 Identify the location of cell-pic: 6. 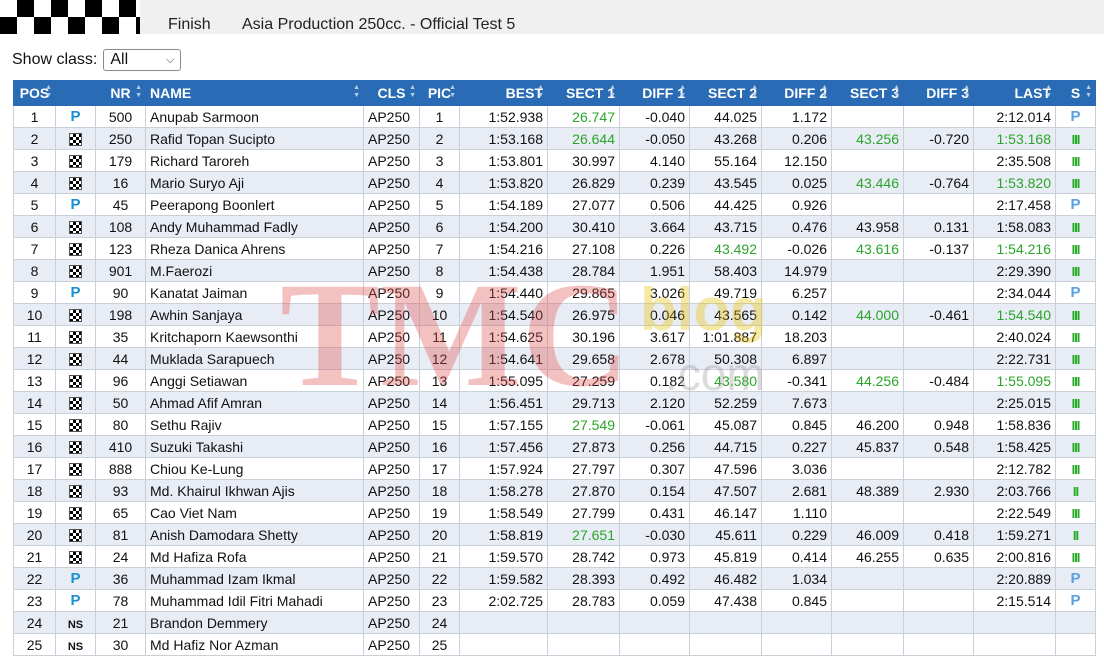
(439, 226).